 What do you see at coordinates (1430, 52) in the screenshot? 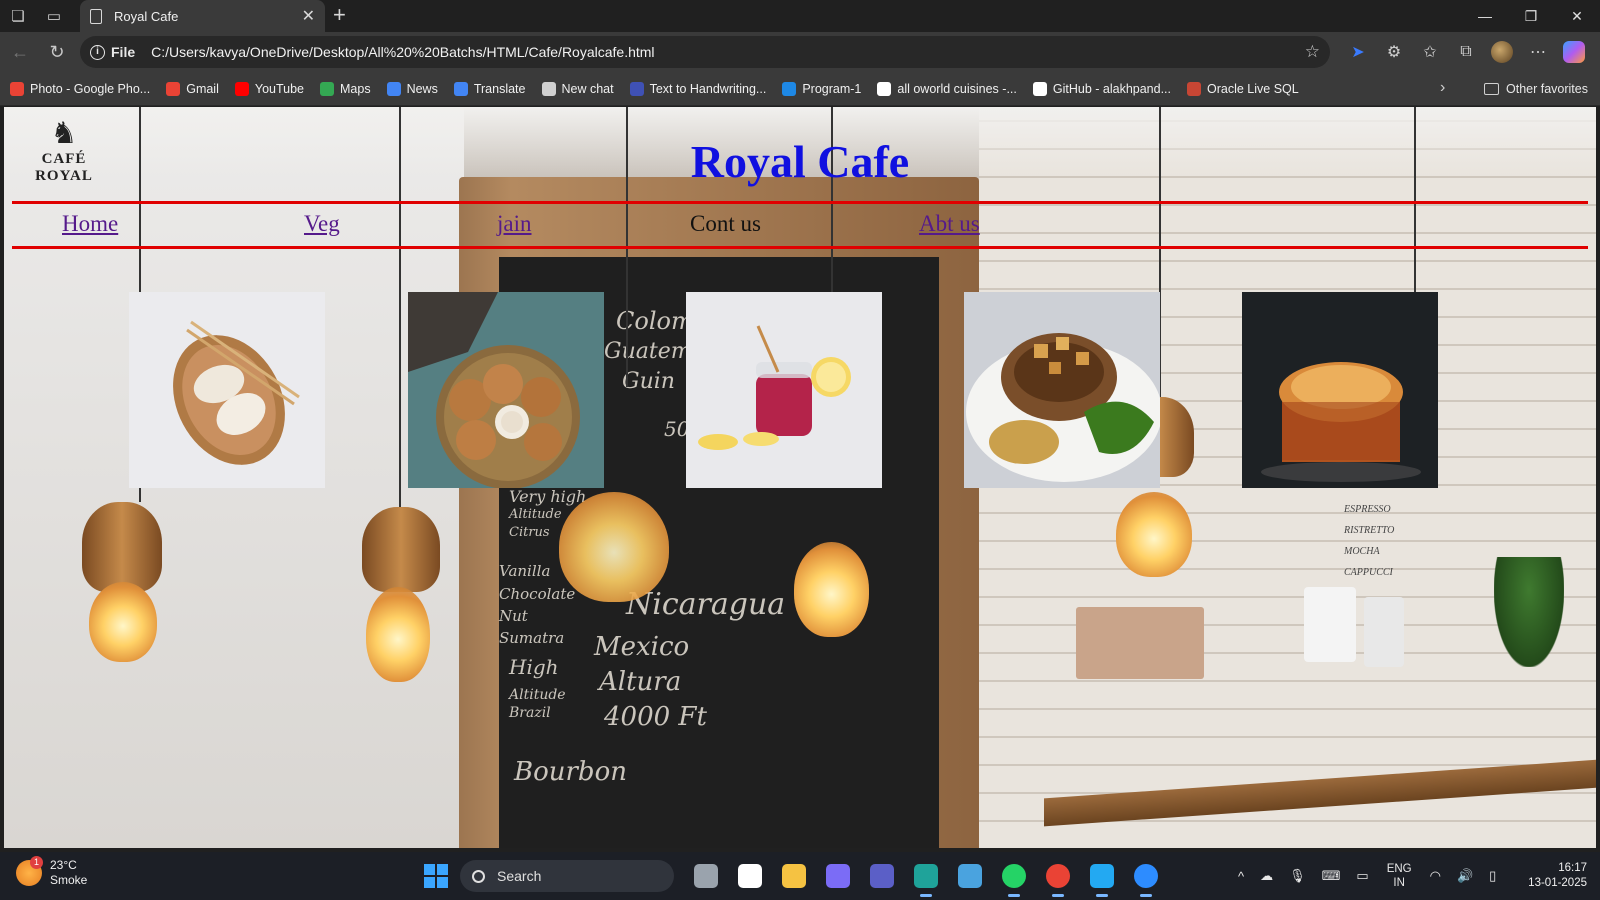
I see `favorites-icon: ✩` at bounding box center [1430, 52].